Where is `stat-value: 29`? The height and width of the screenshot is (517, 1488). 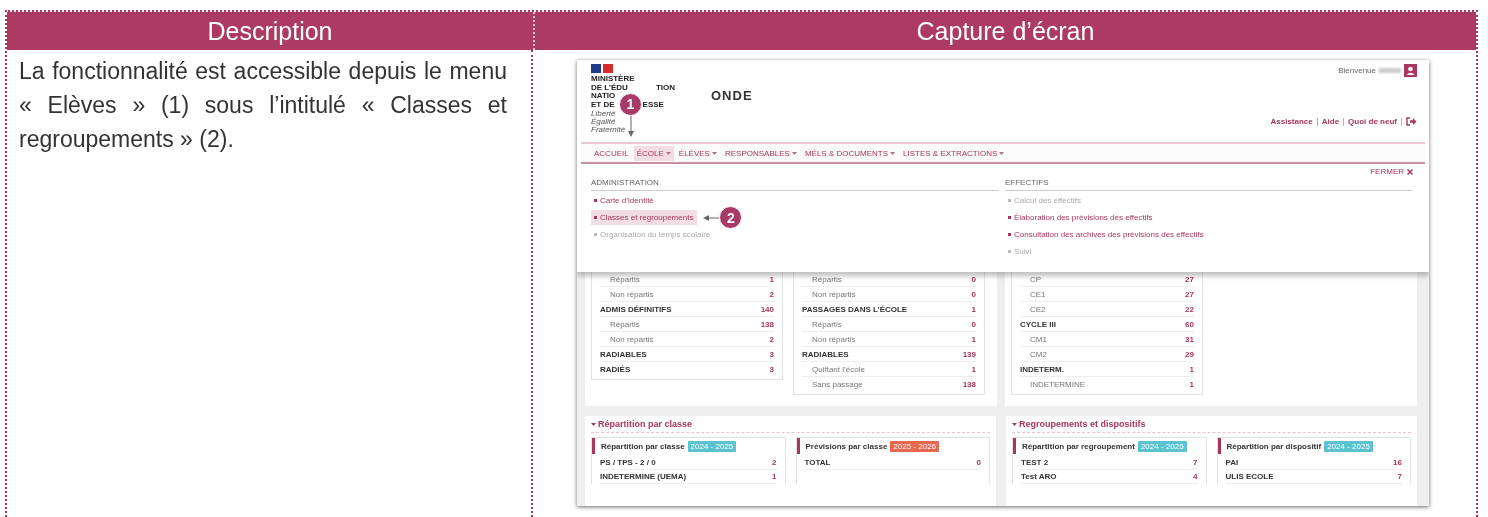 stat-value: 29 is located at coordinates (1189, 354).